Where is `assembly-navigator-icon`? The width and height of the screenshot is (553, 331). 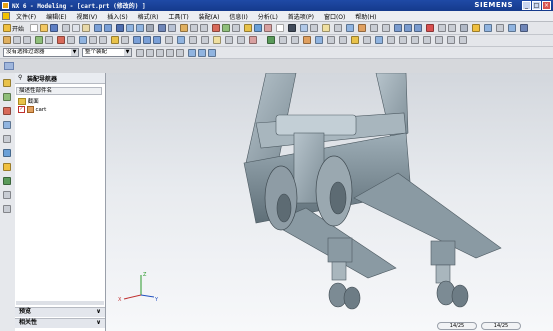
assembly-navigator-icon is located at coordinates (7, 83).